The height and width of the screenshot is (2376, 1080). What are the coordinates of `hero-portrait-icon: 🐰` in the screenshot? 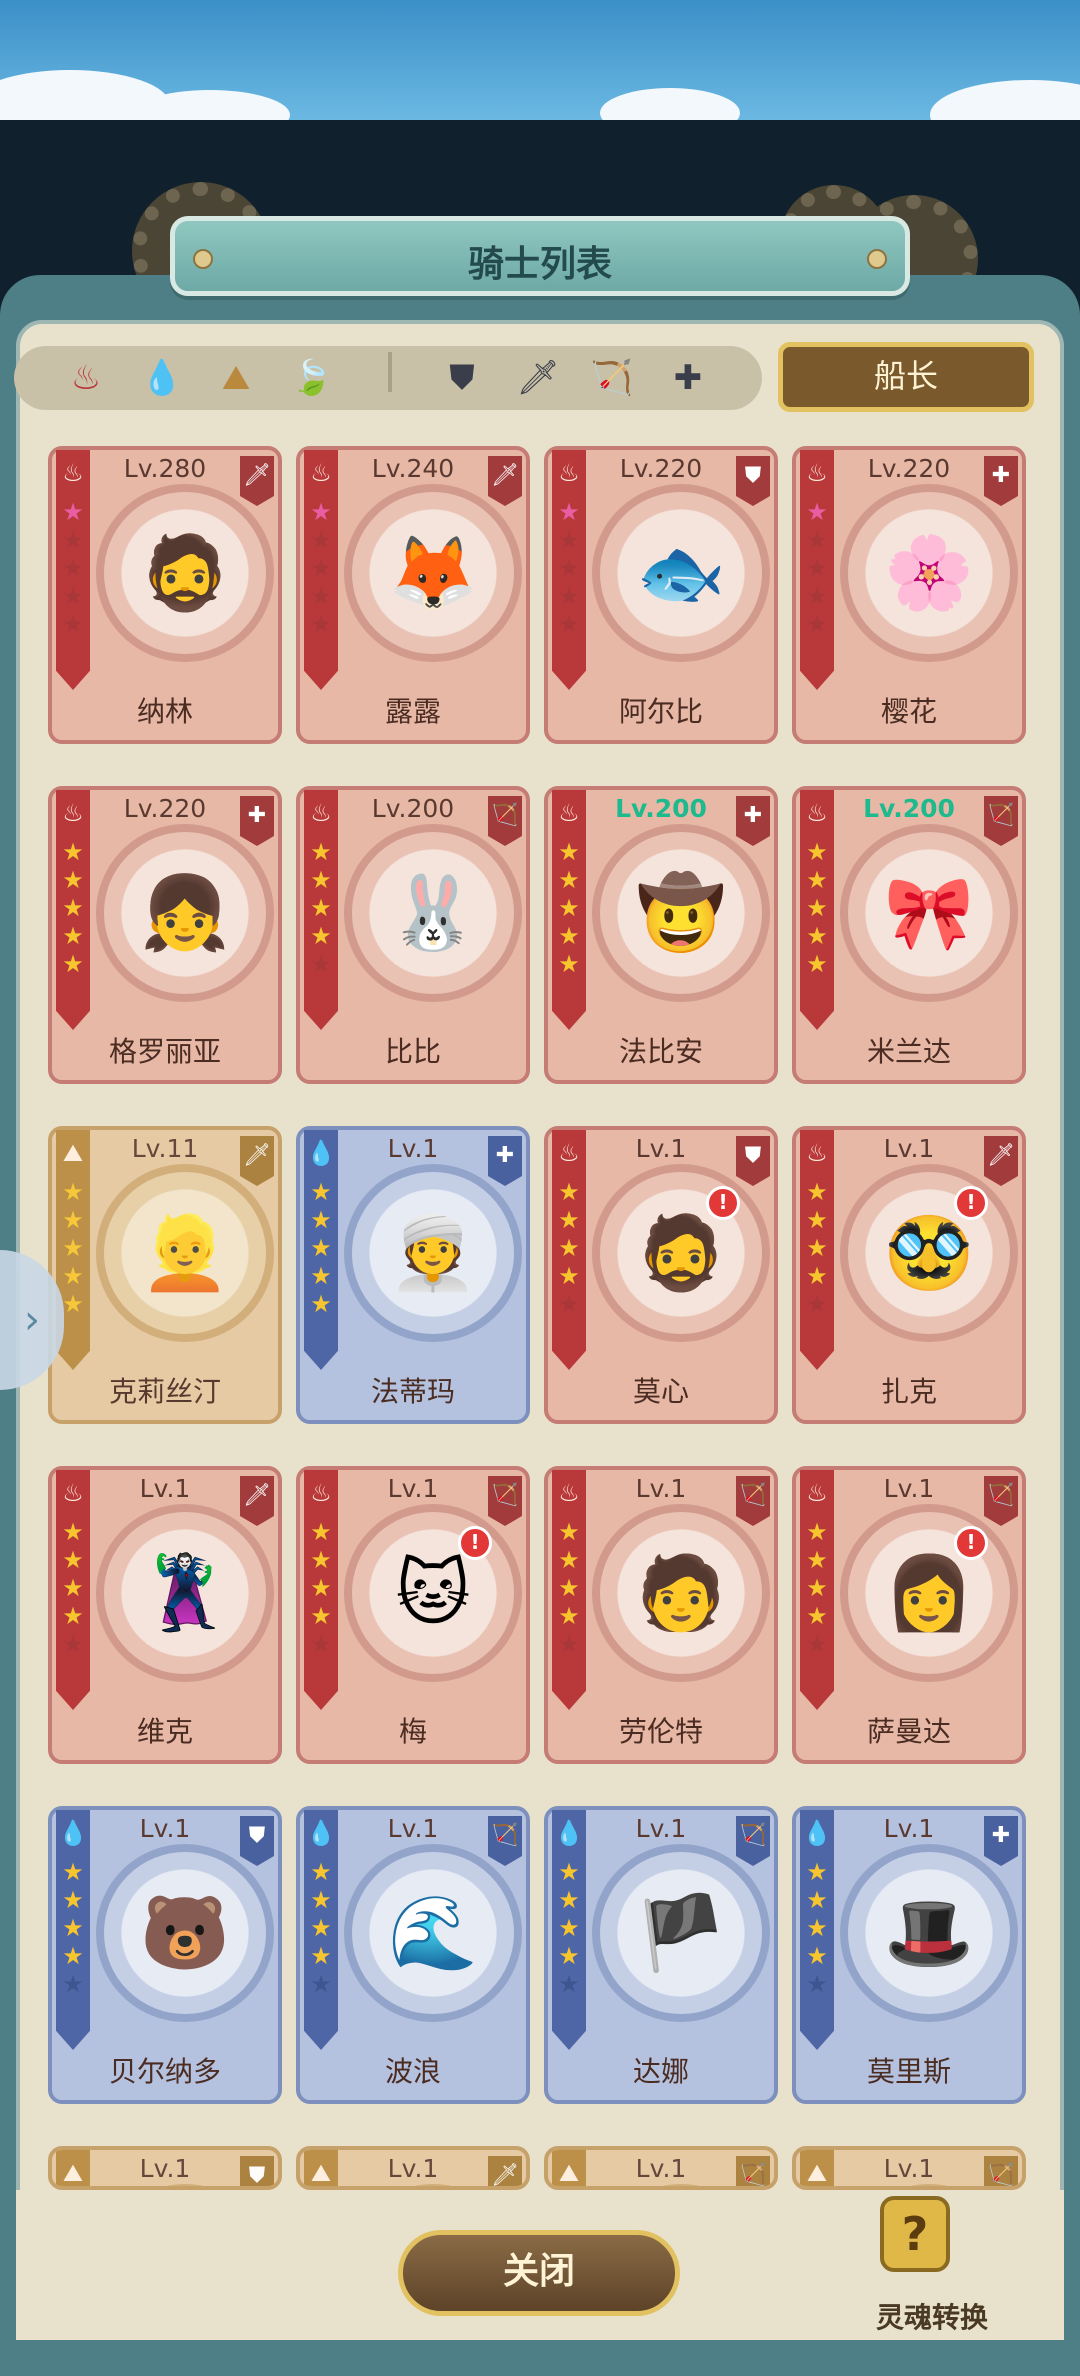 It's located at (433, 912).